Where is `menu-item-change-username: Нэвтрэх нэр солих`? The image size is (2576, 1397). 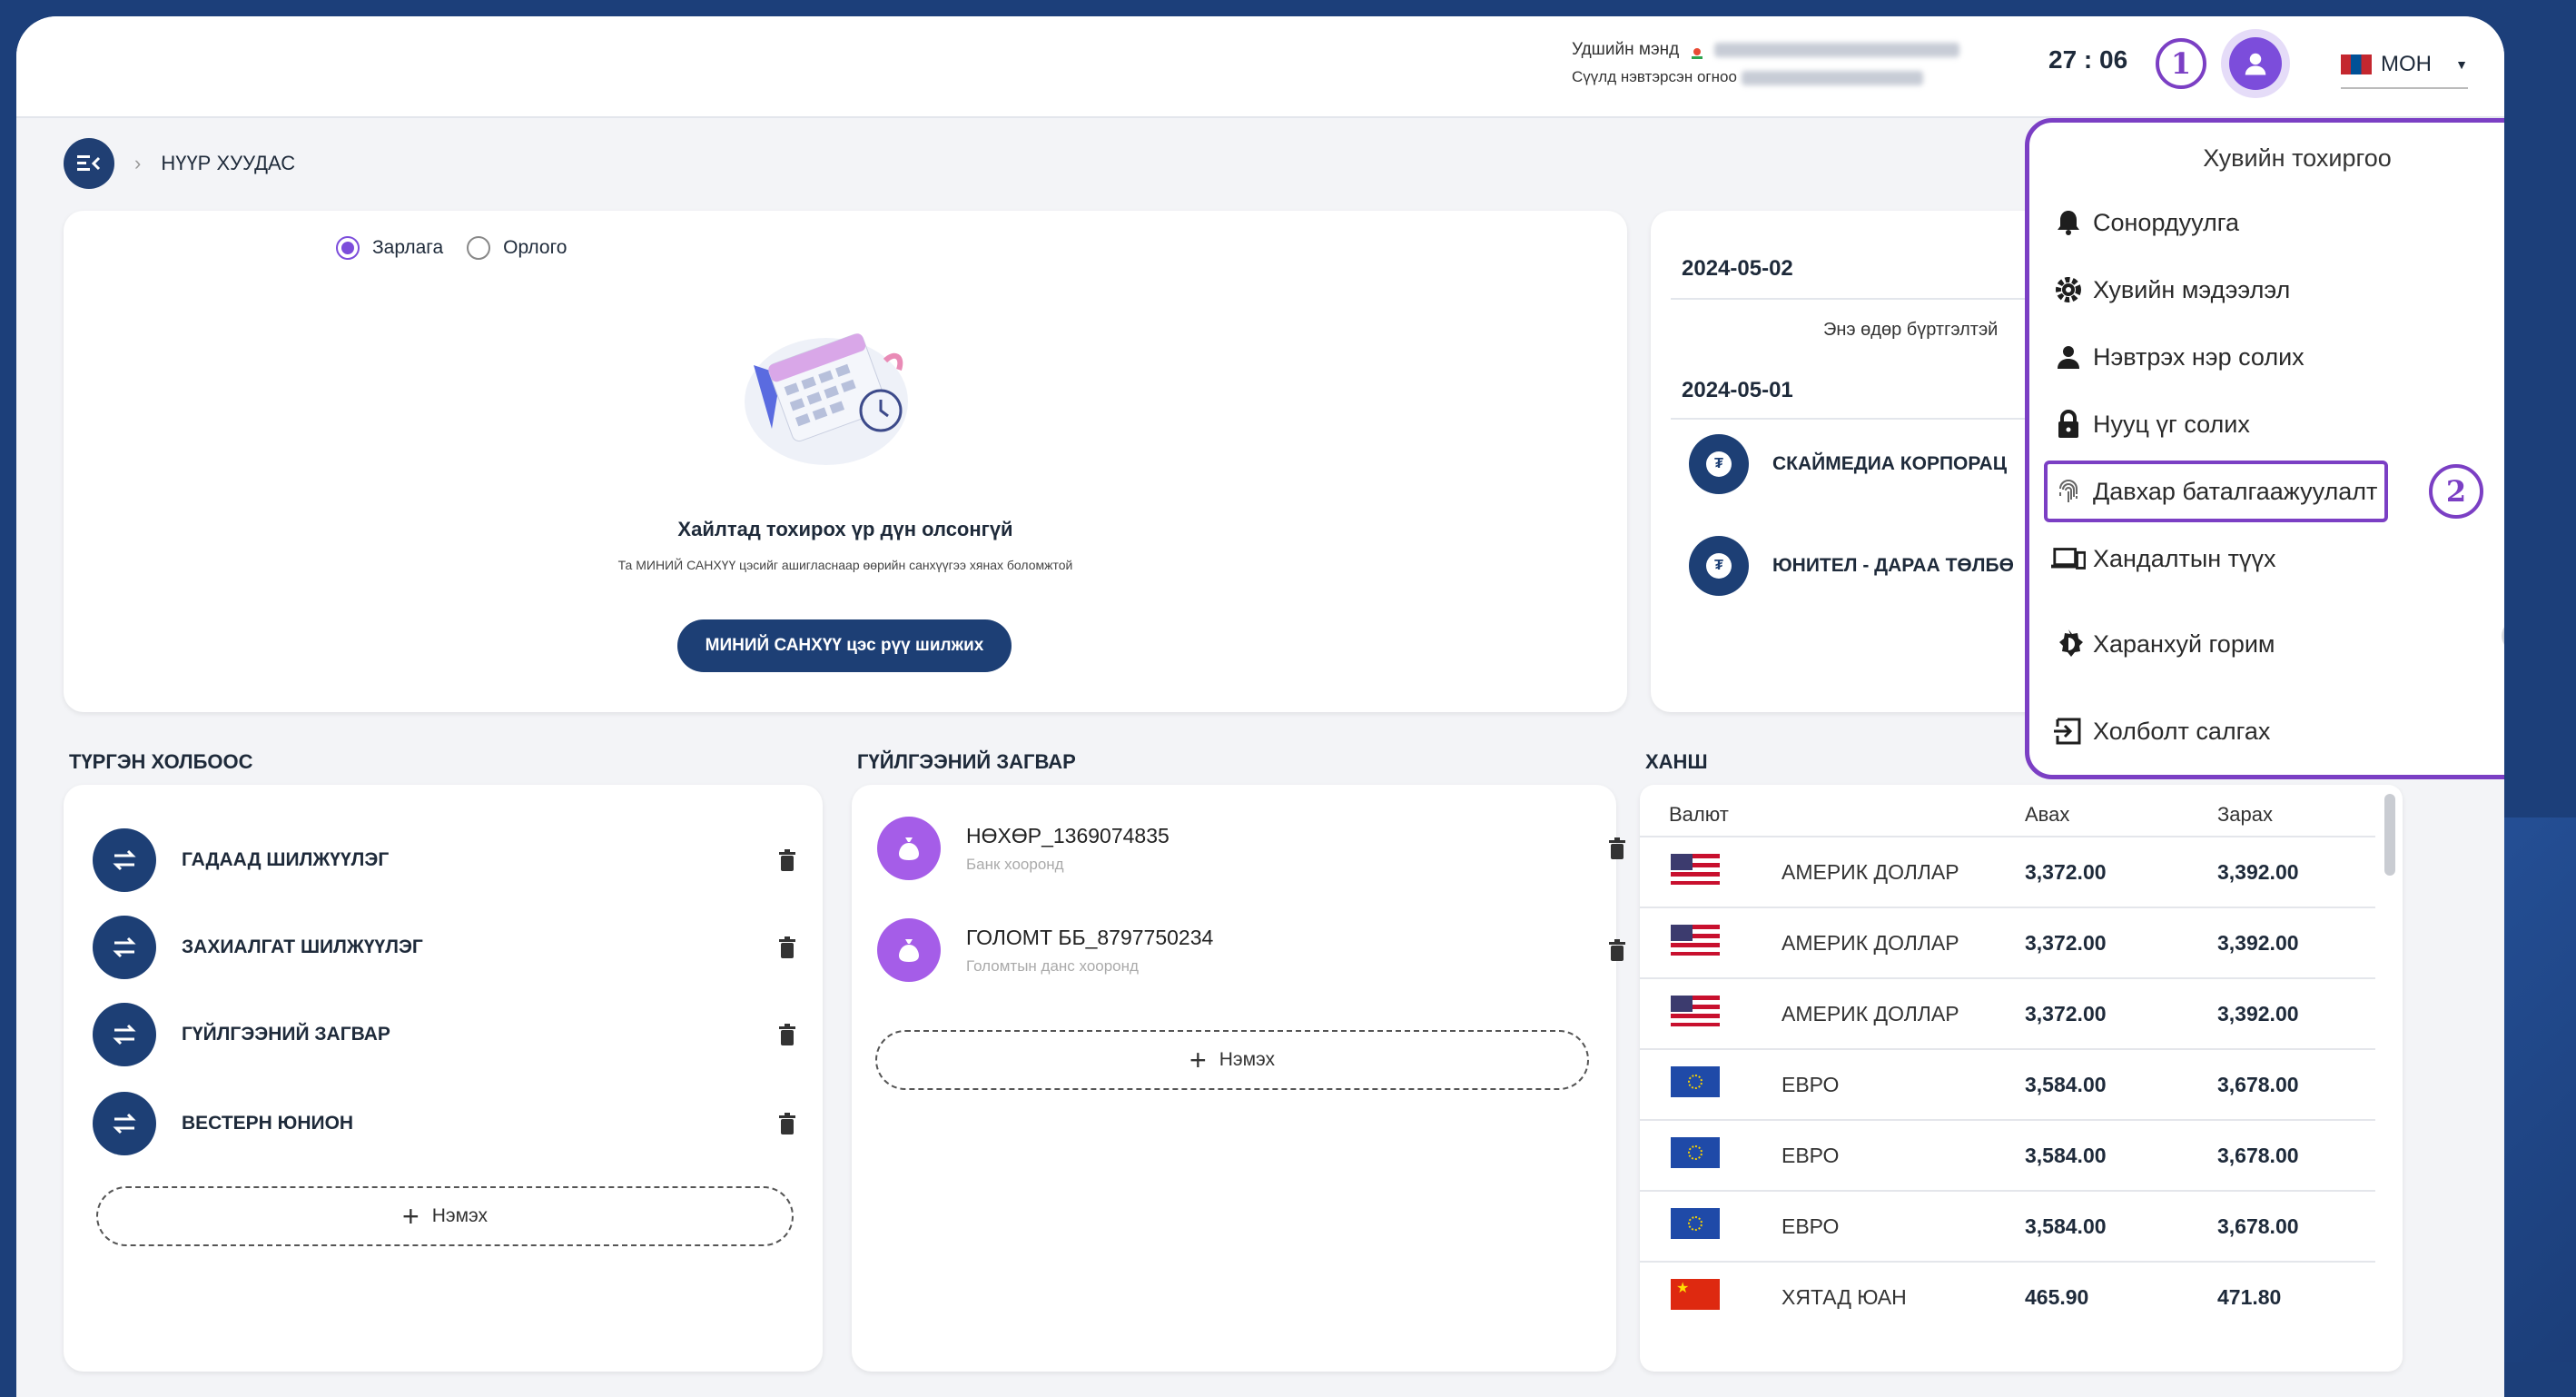 menu-item-change-username: Нэвтрэх нэр солих is located at coordinates (2178, 357).